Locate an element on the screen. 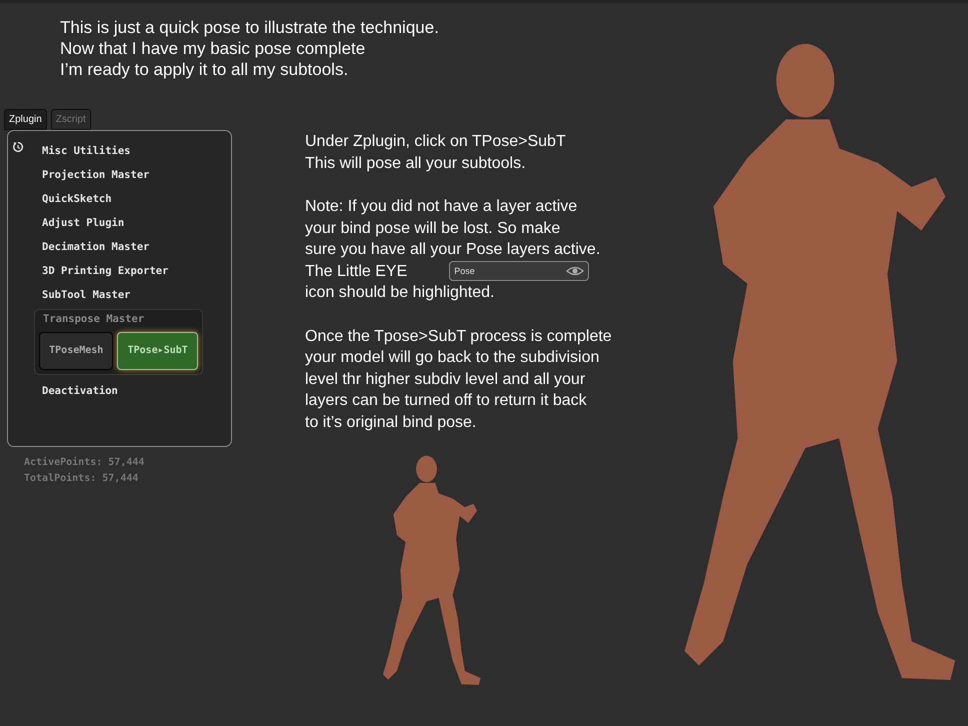 The height and width of the screenshot is (726, 968). menu-item: QuickSketch is located at coordinates (119, 199).